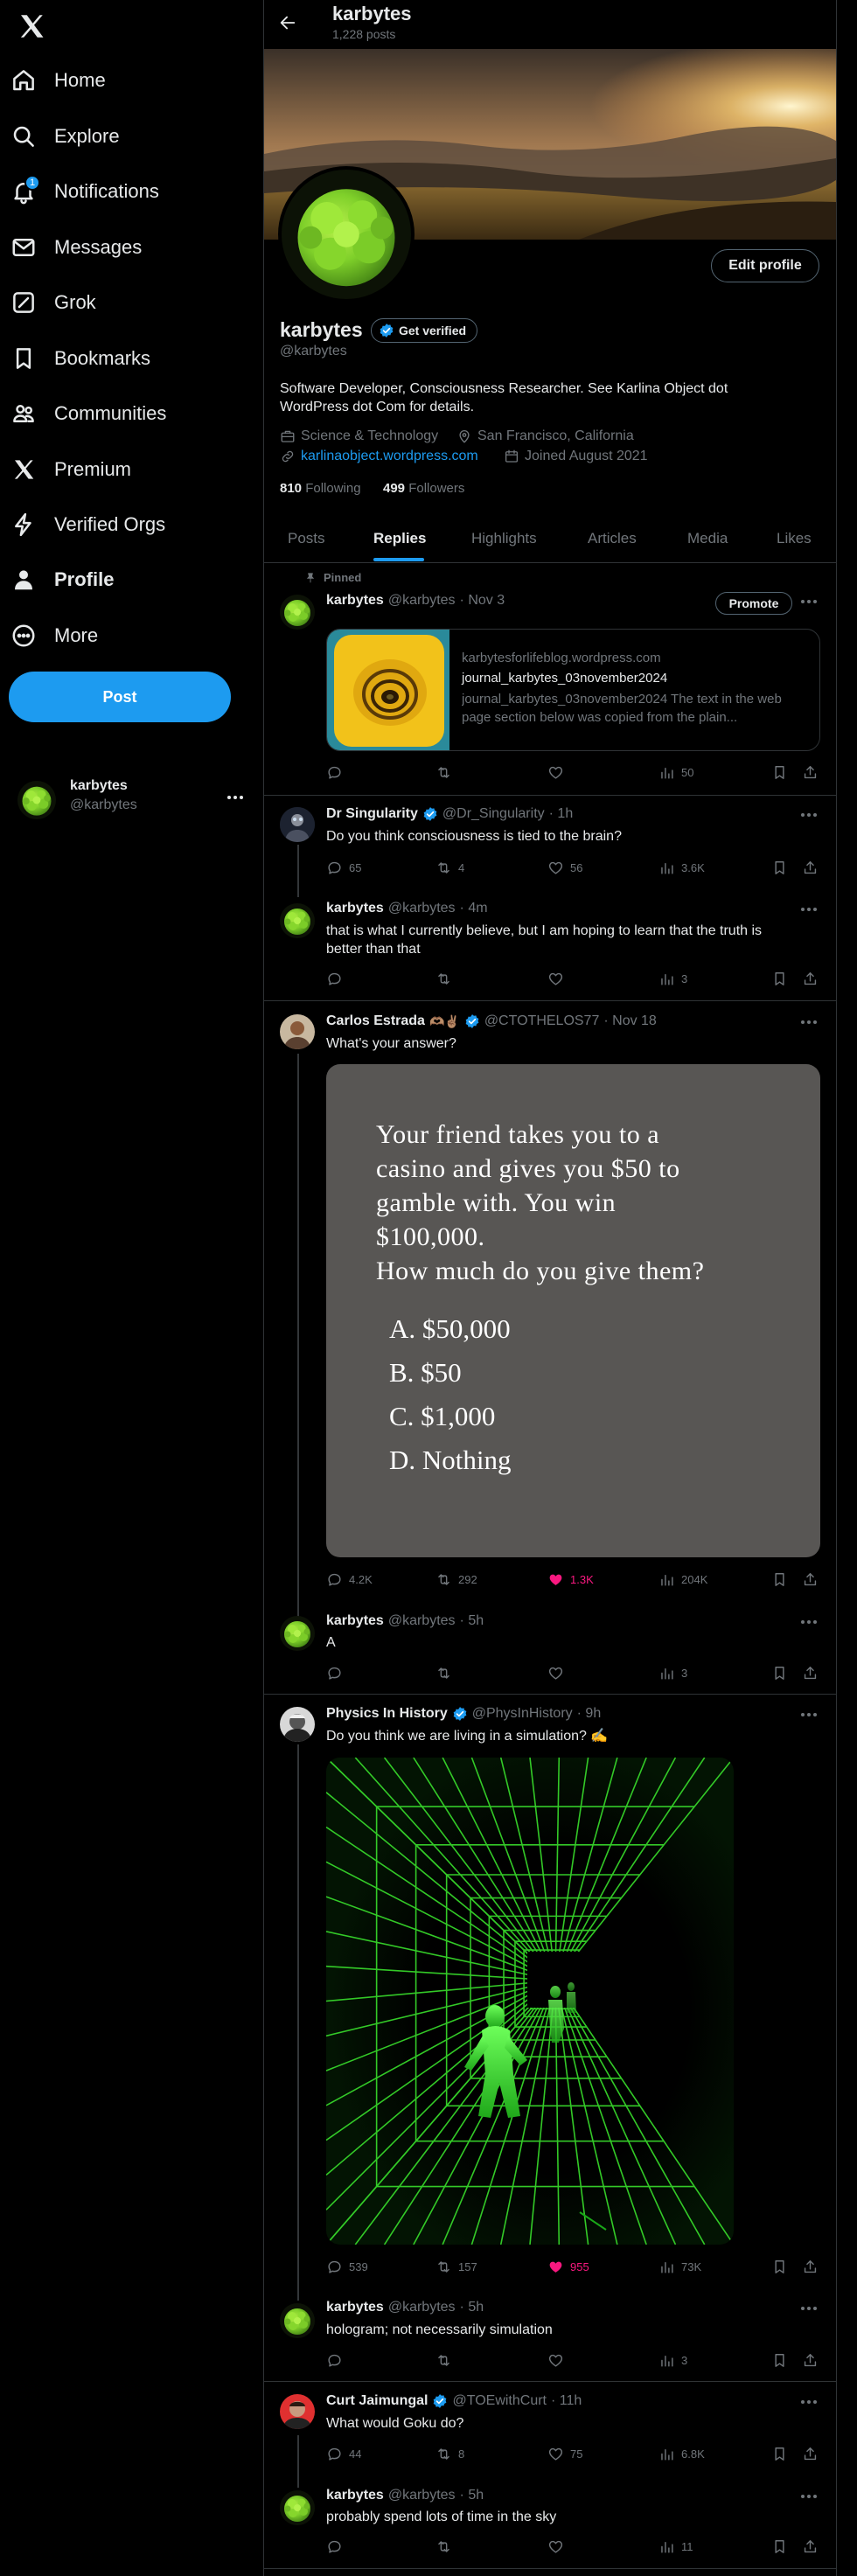  What do you see at coordinates (65, 136) in the screenshot?
I see `nav-explore: Explore` at bounding box center [65, 136].